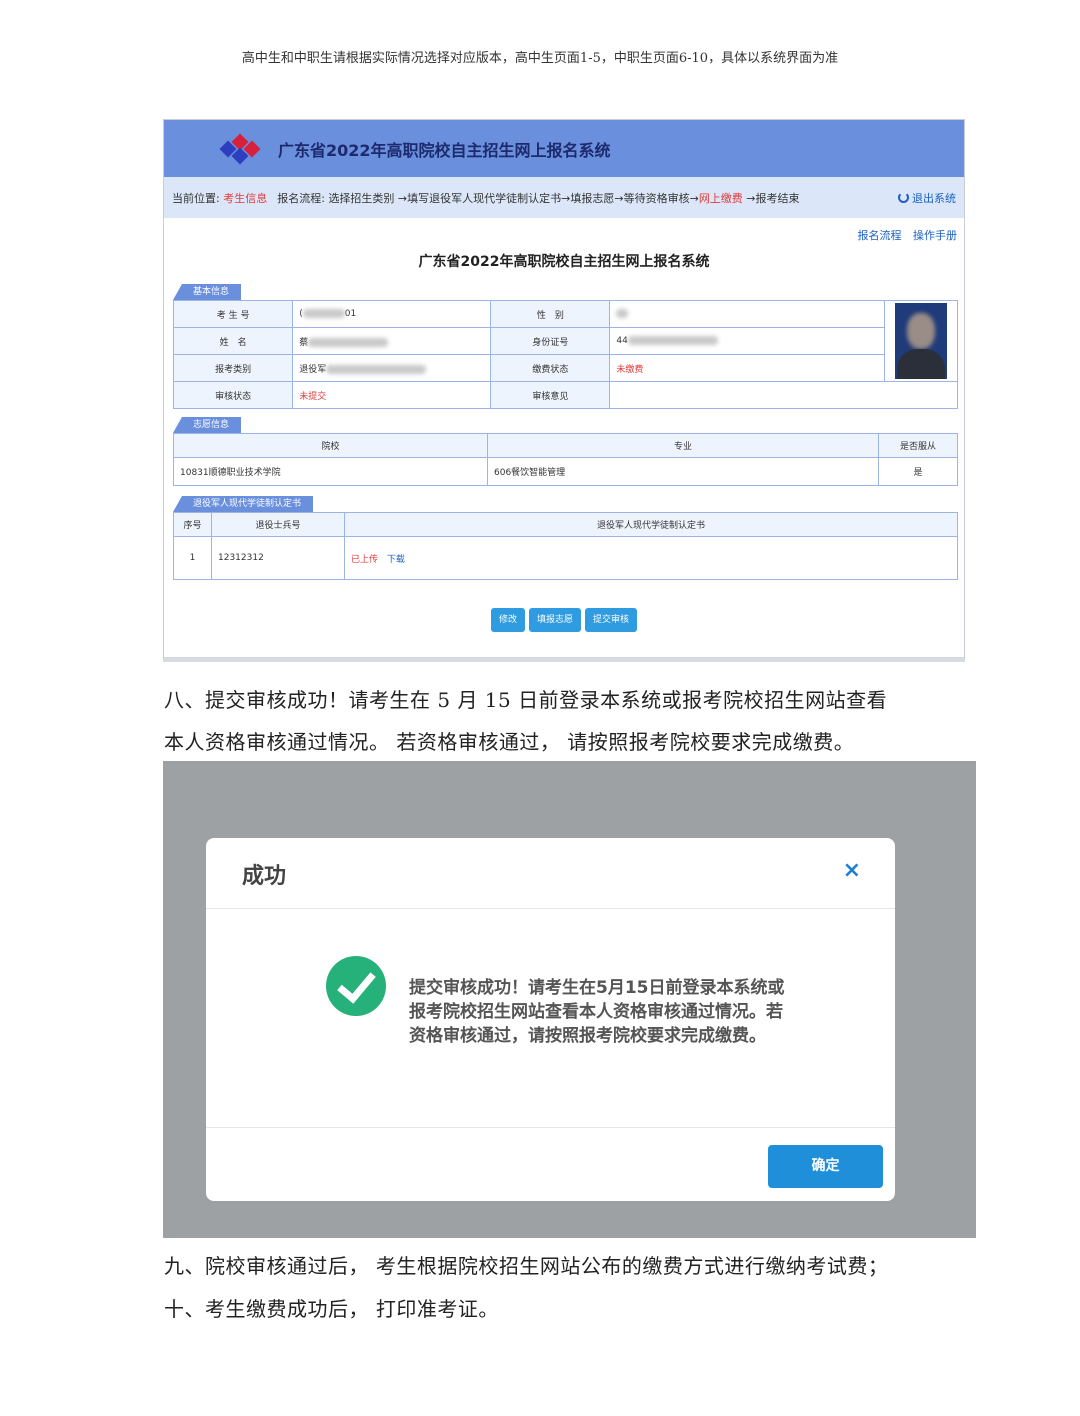  I want to click on cert-tab: 退役军人现代学徒制认定书, so click(243, 504).